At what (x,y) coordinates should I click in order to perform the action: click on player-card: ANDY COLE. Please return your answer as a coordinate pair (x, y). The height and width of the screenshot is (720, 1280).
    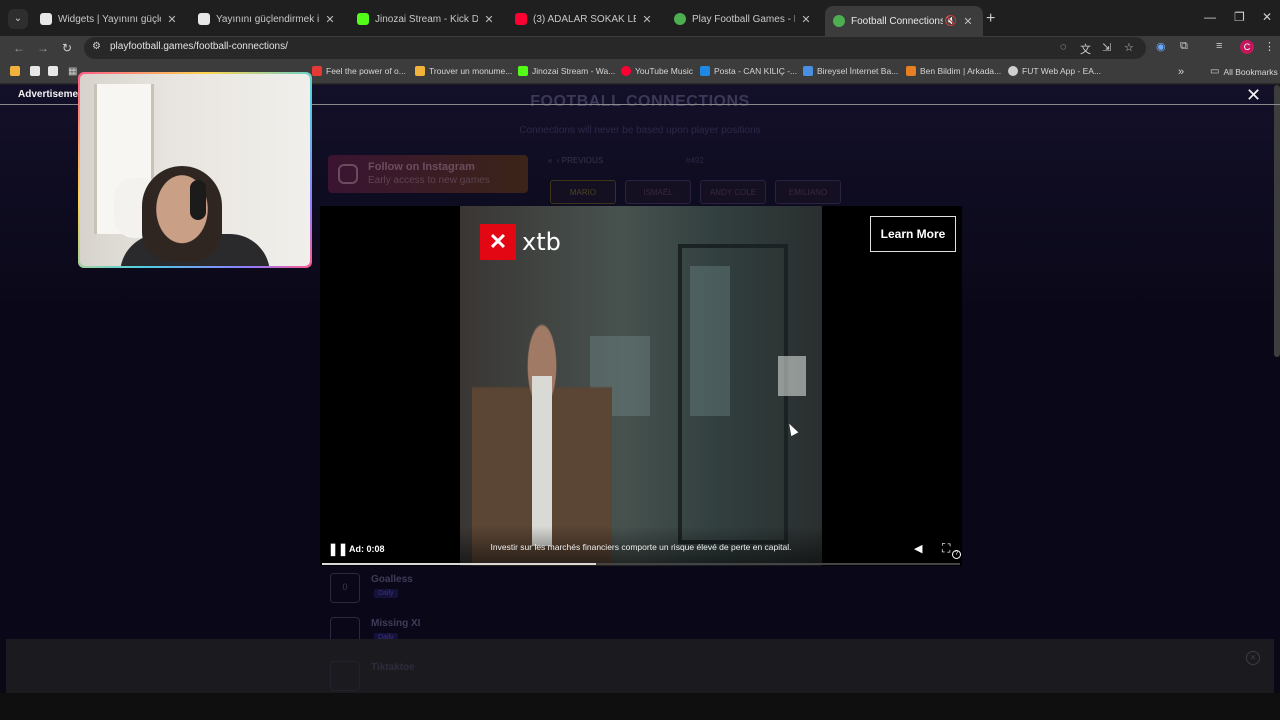
    Looking at the image, I should click on (733, 192).